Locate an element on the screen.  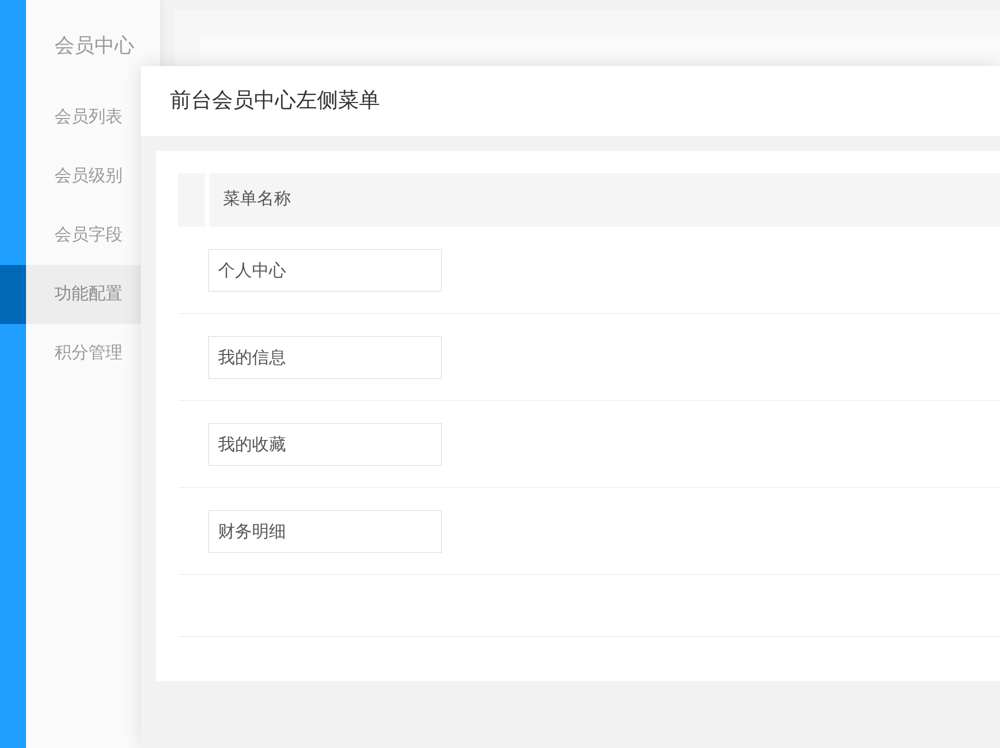
column-header: 菜单名称 is located at coordinates (604, 200).